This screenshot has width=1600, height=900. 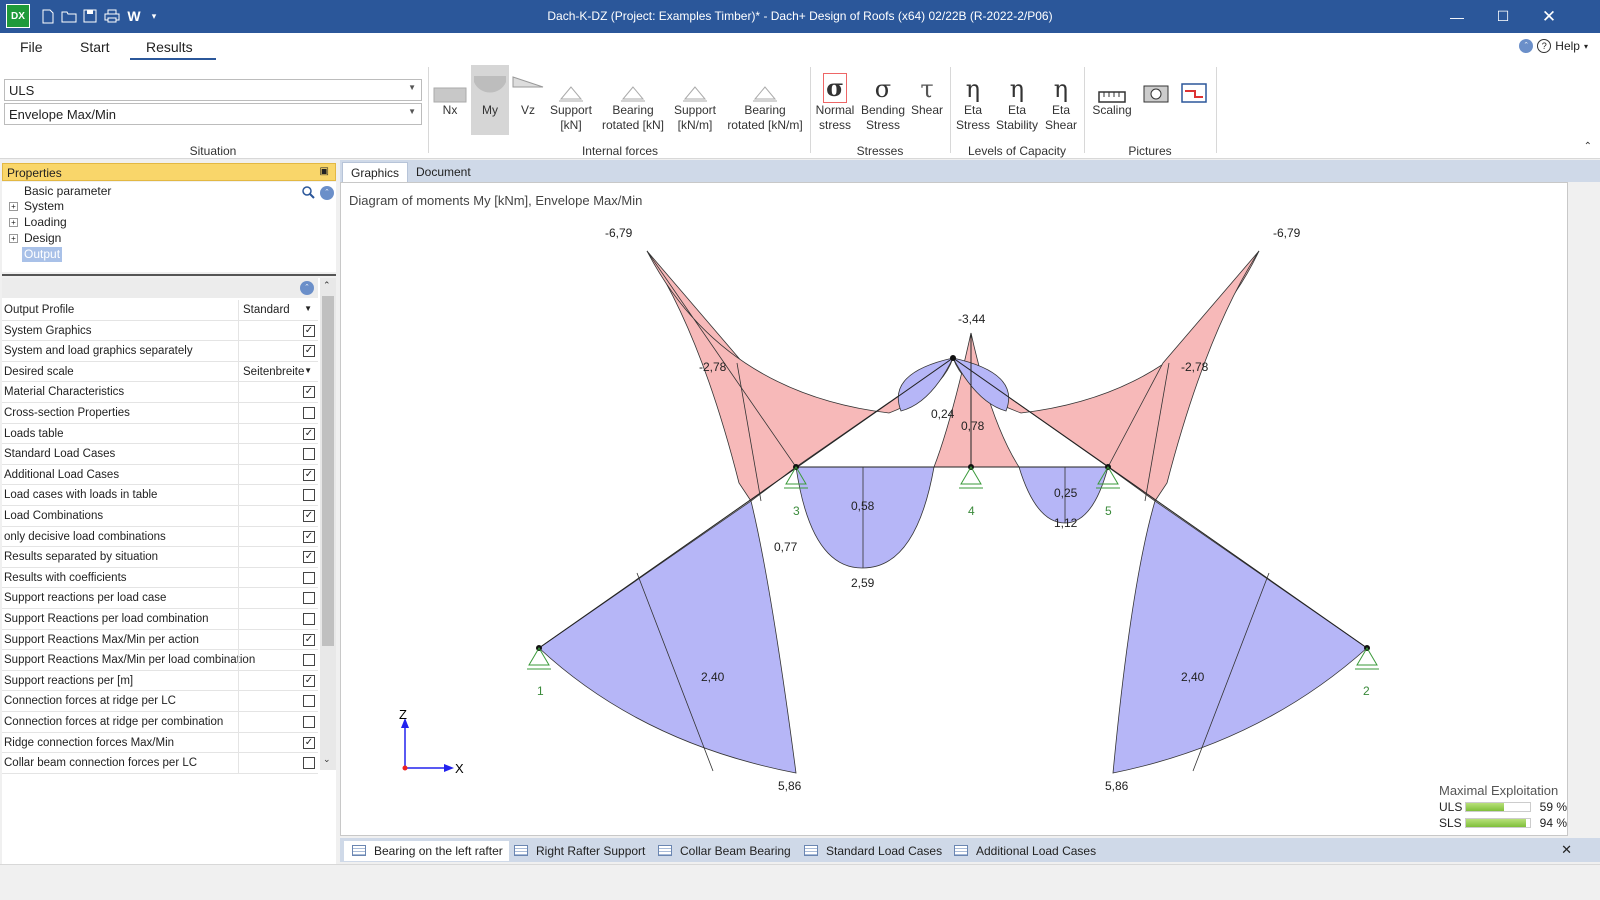 What do you see at coordinates (1017, 99) in the screenshot?
I see `eta-stability-button: η Eta Stability` at bounding box center [1017, 99].